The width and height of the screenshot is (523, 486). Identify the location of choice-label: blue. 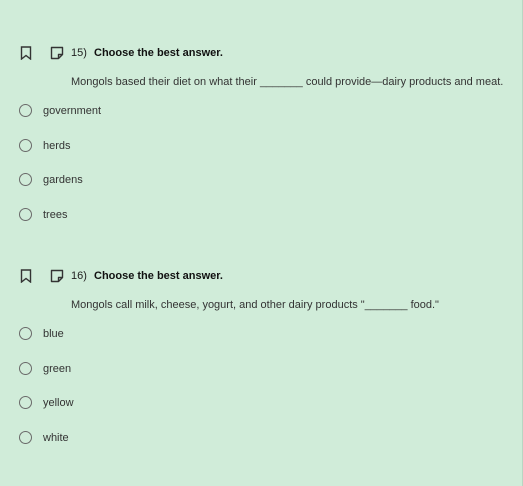
(53, 334).